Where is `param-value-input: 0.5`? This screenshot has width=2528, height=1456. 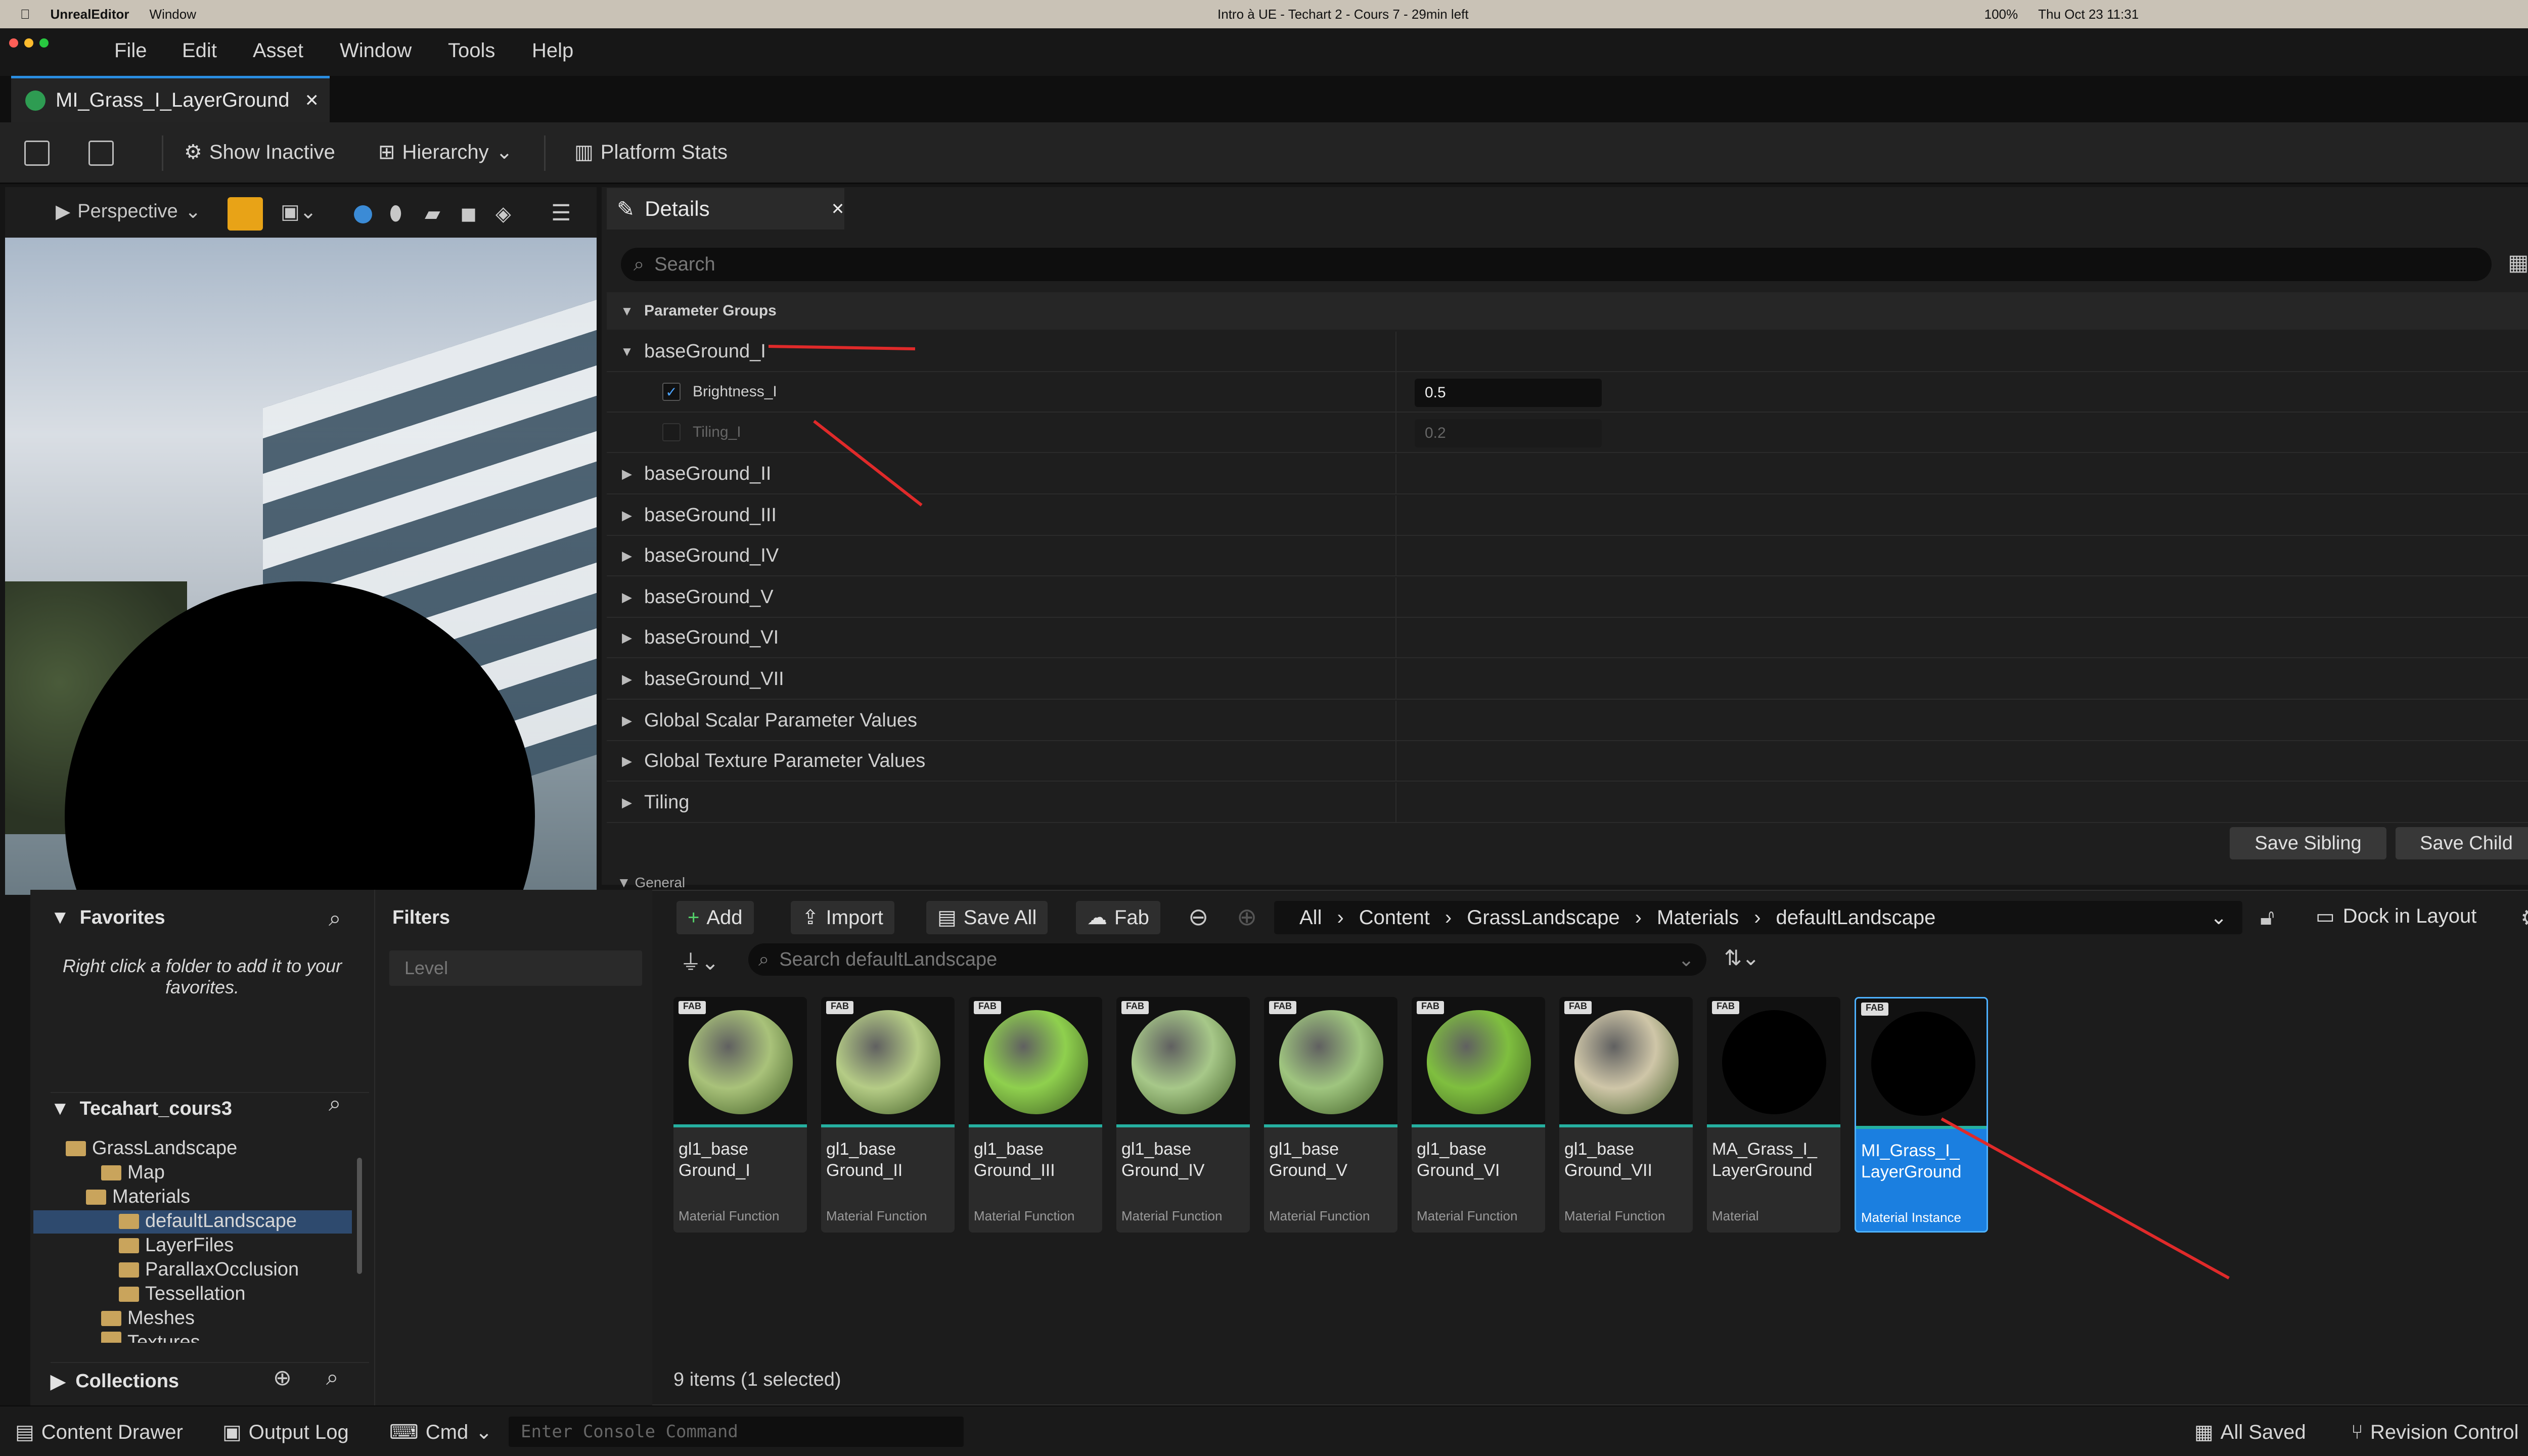 param-value-input: 0.5 is located at coordinates (1509, 393).